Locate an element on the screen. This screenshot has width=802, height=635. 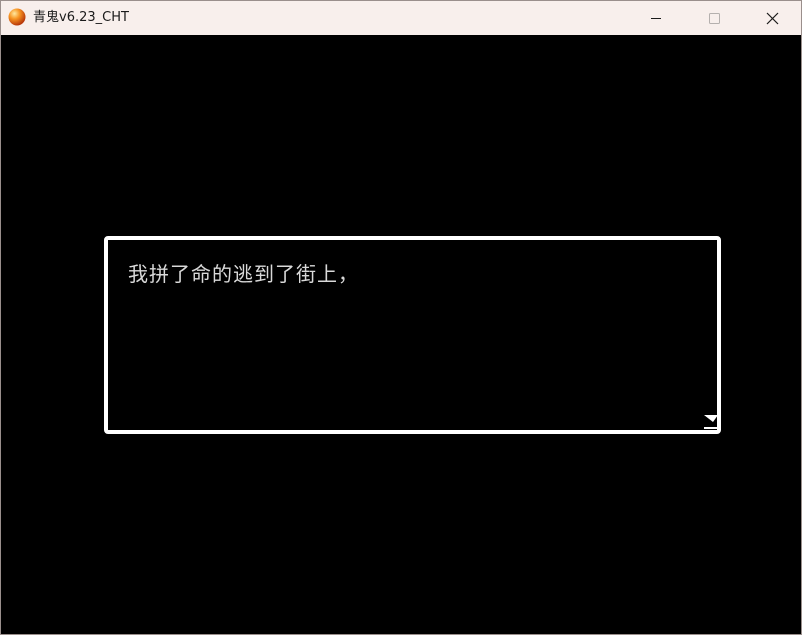
orange-orb-icon is located at coordinates (17, 17).